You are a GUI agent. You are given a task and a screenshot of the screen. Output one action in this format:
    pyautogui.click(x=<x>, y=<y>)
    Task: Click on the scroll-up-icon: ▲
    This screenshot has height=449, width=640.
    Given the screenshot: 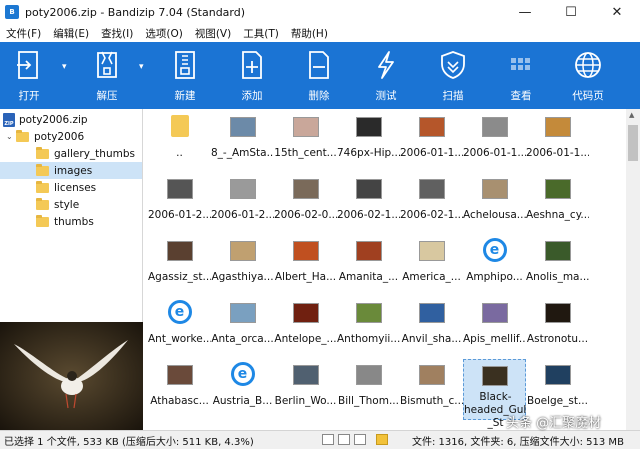 What is the action you would take?
    pyautogui.click(x=631, y=115)
    